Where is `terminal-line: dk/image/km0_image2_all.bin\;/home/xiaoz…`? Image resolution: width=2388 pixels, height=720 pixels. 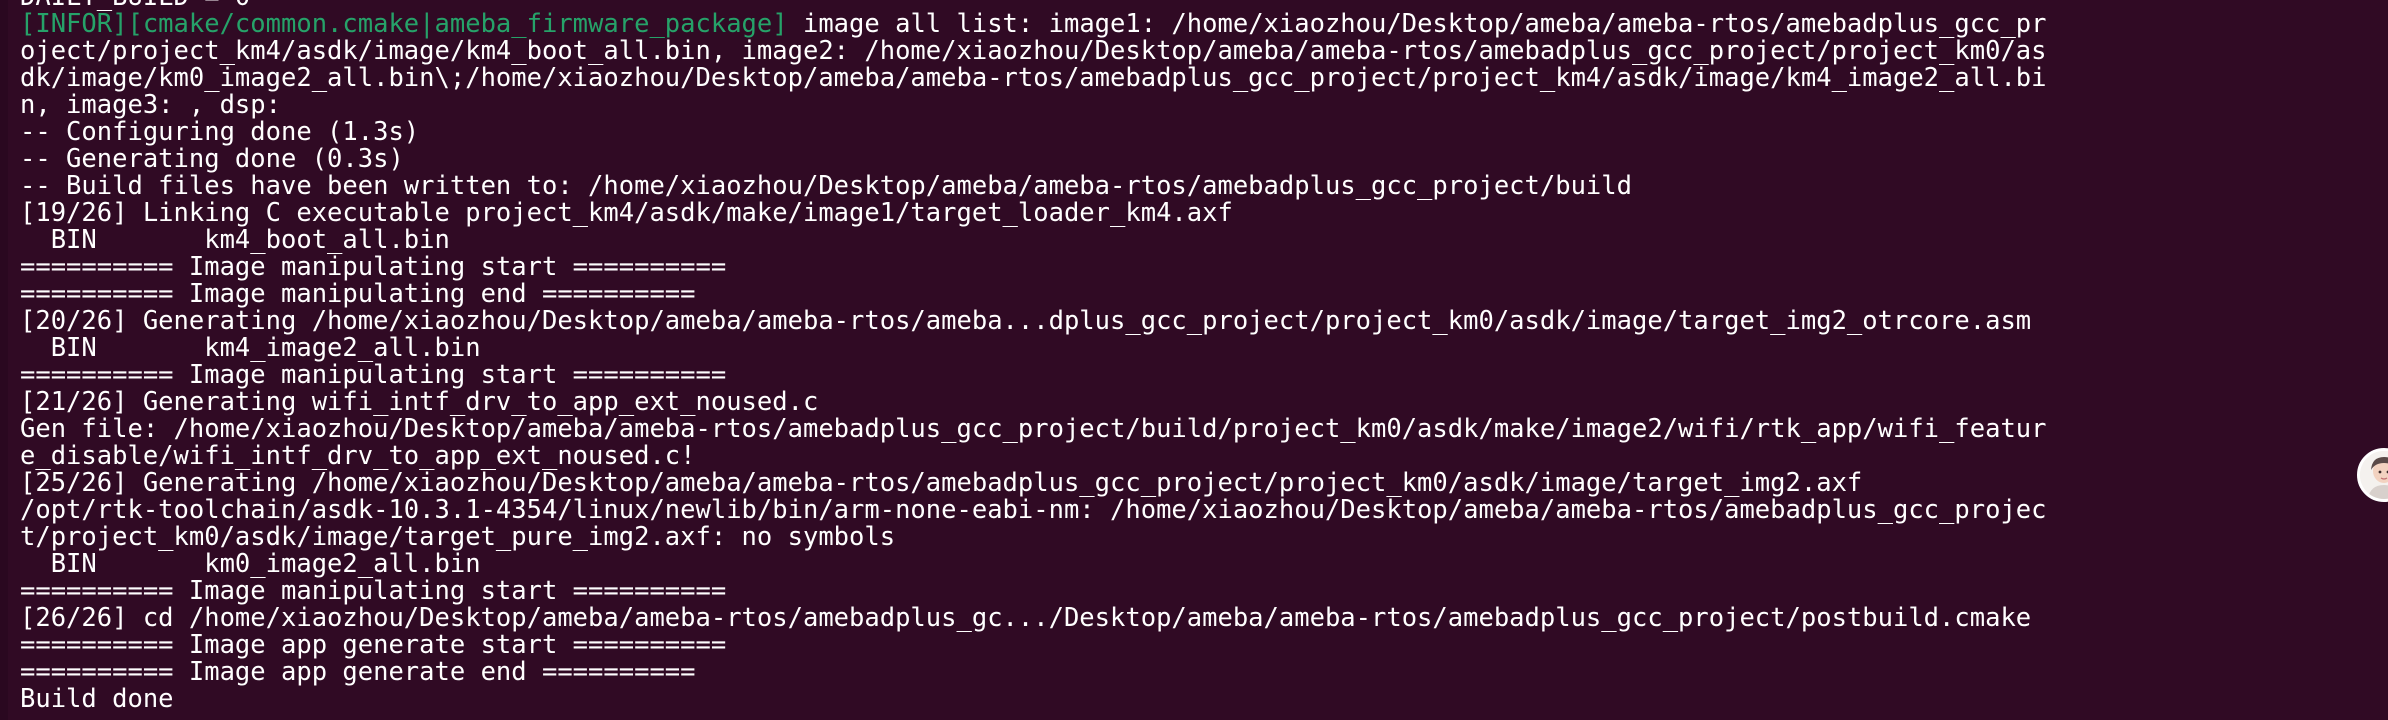
terminal-line: dk/image/km0_image2_all.bin\;/home/xiaoz… is located at coordinates (1204, 78).